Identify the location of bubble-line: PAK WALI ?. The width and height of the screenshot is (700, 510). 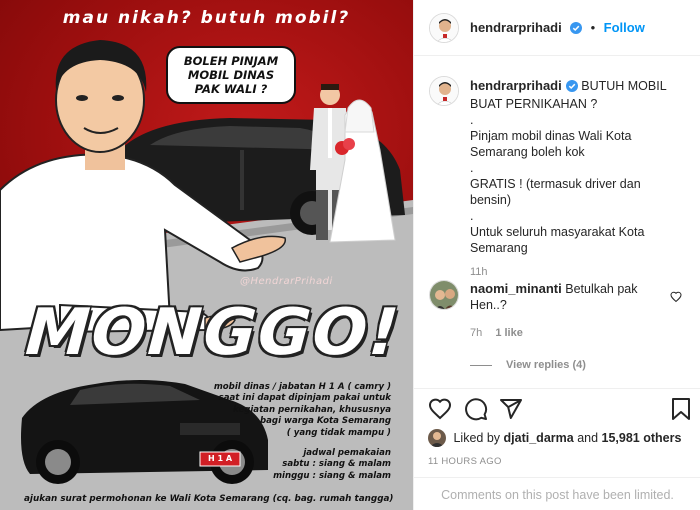
(231, 89).